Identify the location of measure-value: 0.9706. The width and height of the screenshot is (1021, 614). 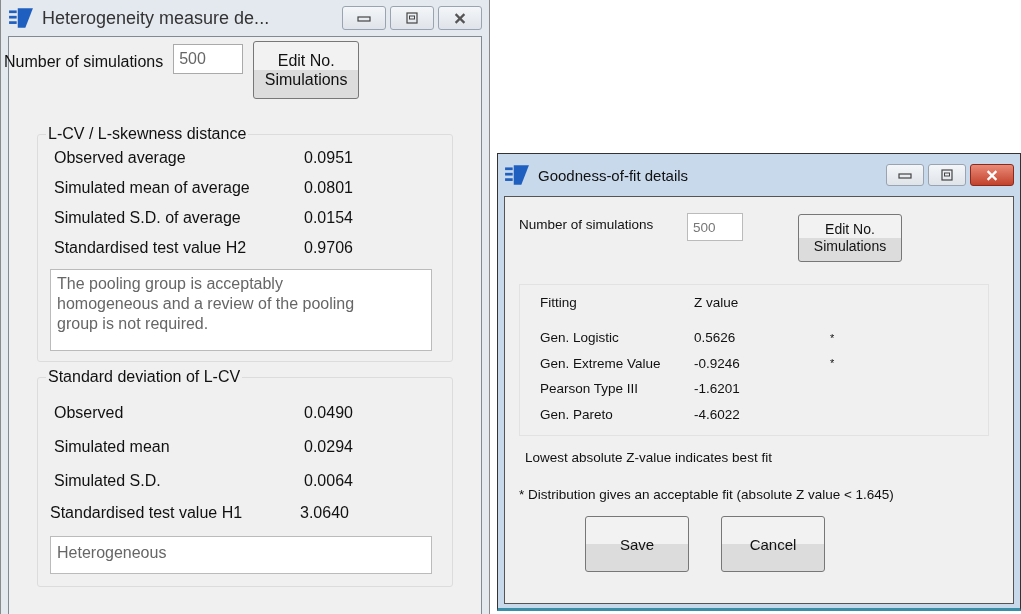
(328, 248).